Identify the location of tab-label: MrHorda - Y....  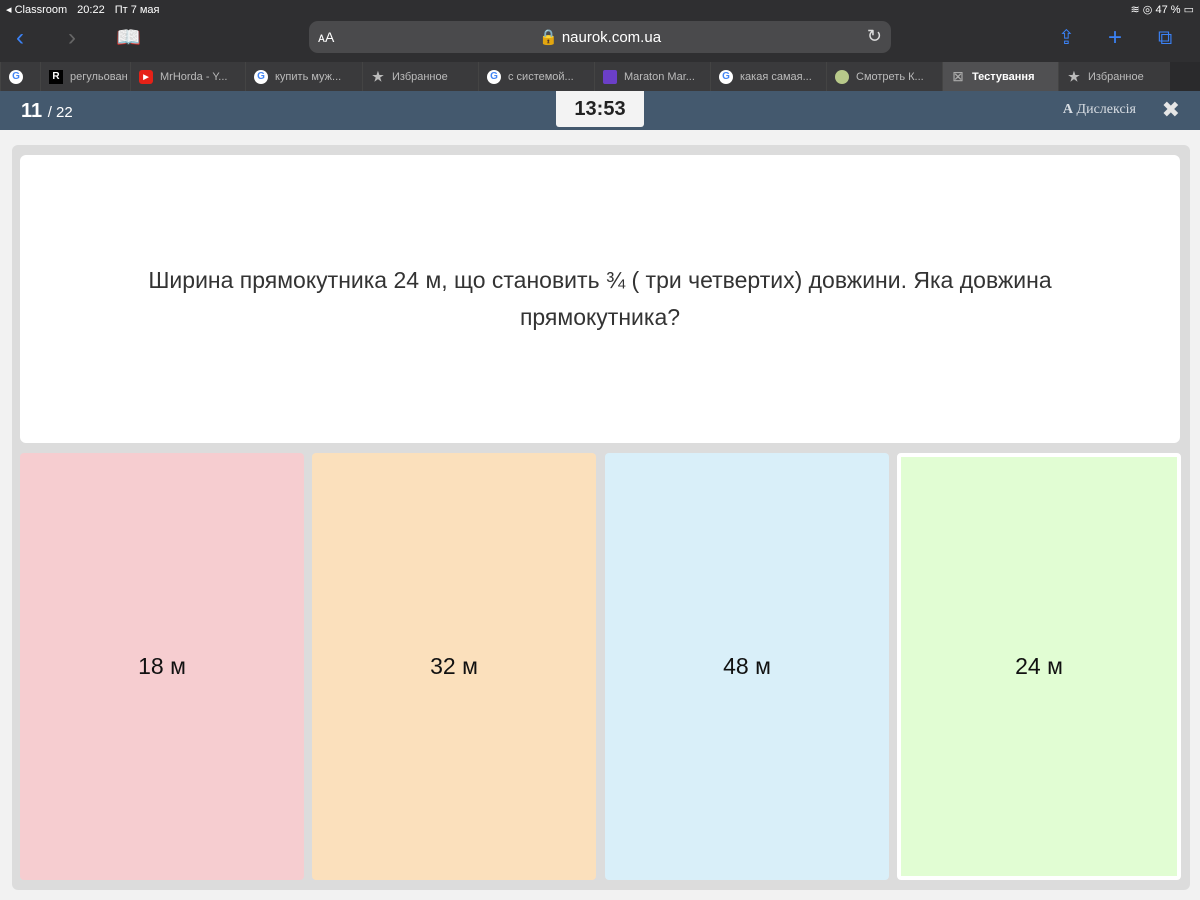
(194, 76).